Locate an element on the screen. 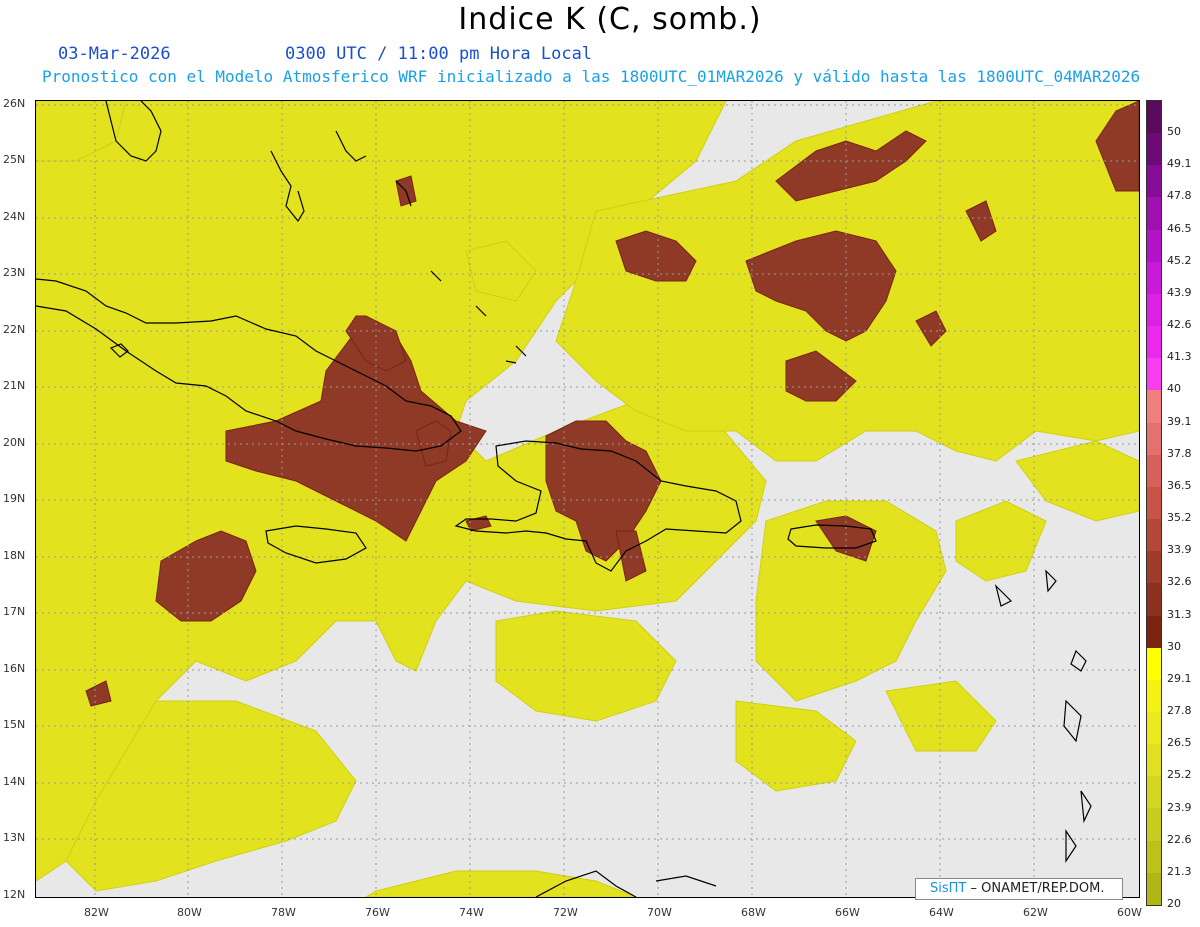  colorbar-label: 33.9 is located at coordinates (1179, 550).